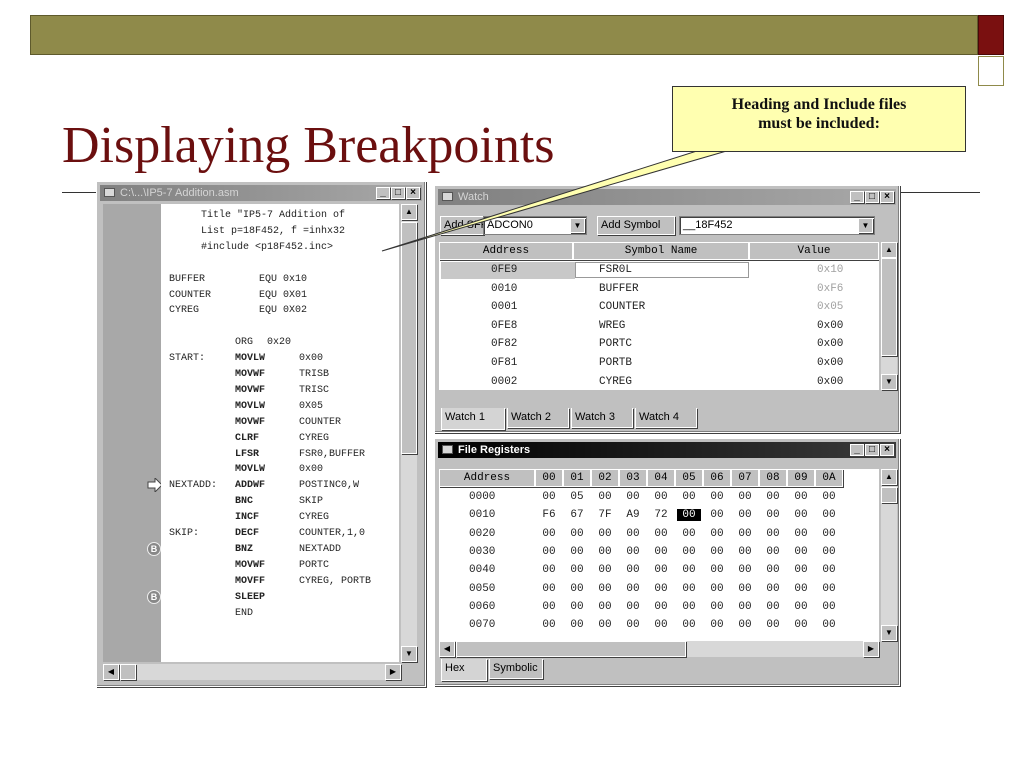 Image resolution: width=1024 pixels, height=768 pixels. I want to click on watch-row-value: 0xF6, so click(830, 289).